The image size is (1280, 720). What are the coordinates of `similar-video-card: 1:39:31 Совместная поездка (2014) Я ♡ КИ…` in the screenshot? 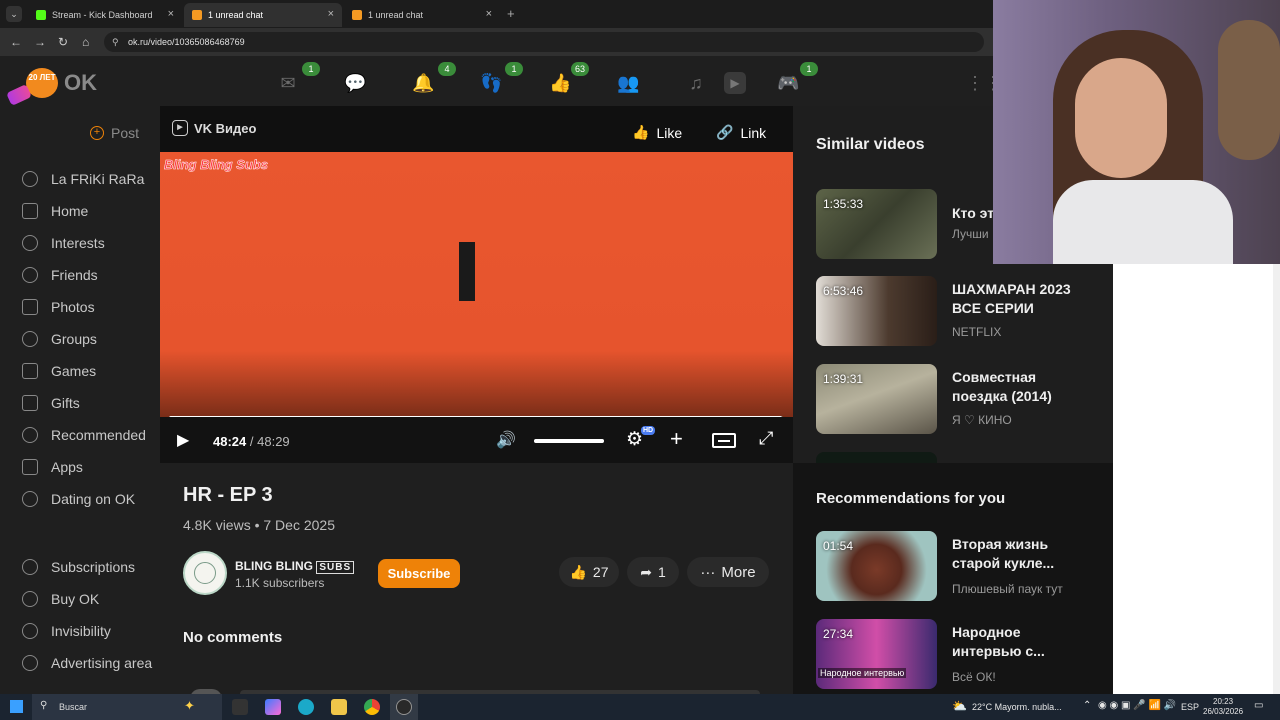 It's located at (966, 401).